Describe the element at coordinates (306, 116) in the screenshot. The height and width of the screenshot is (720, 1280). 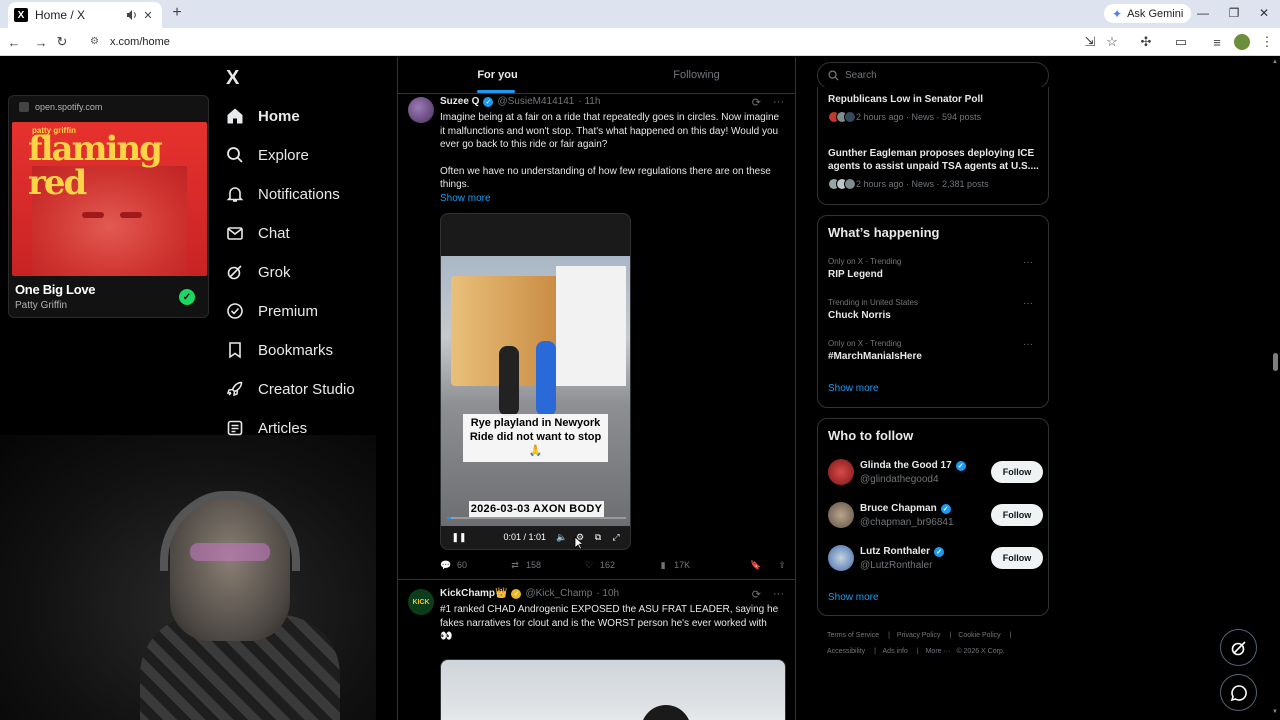
I see `nav-home: Home` at that location.